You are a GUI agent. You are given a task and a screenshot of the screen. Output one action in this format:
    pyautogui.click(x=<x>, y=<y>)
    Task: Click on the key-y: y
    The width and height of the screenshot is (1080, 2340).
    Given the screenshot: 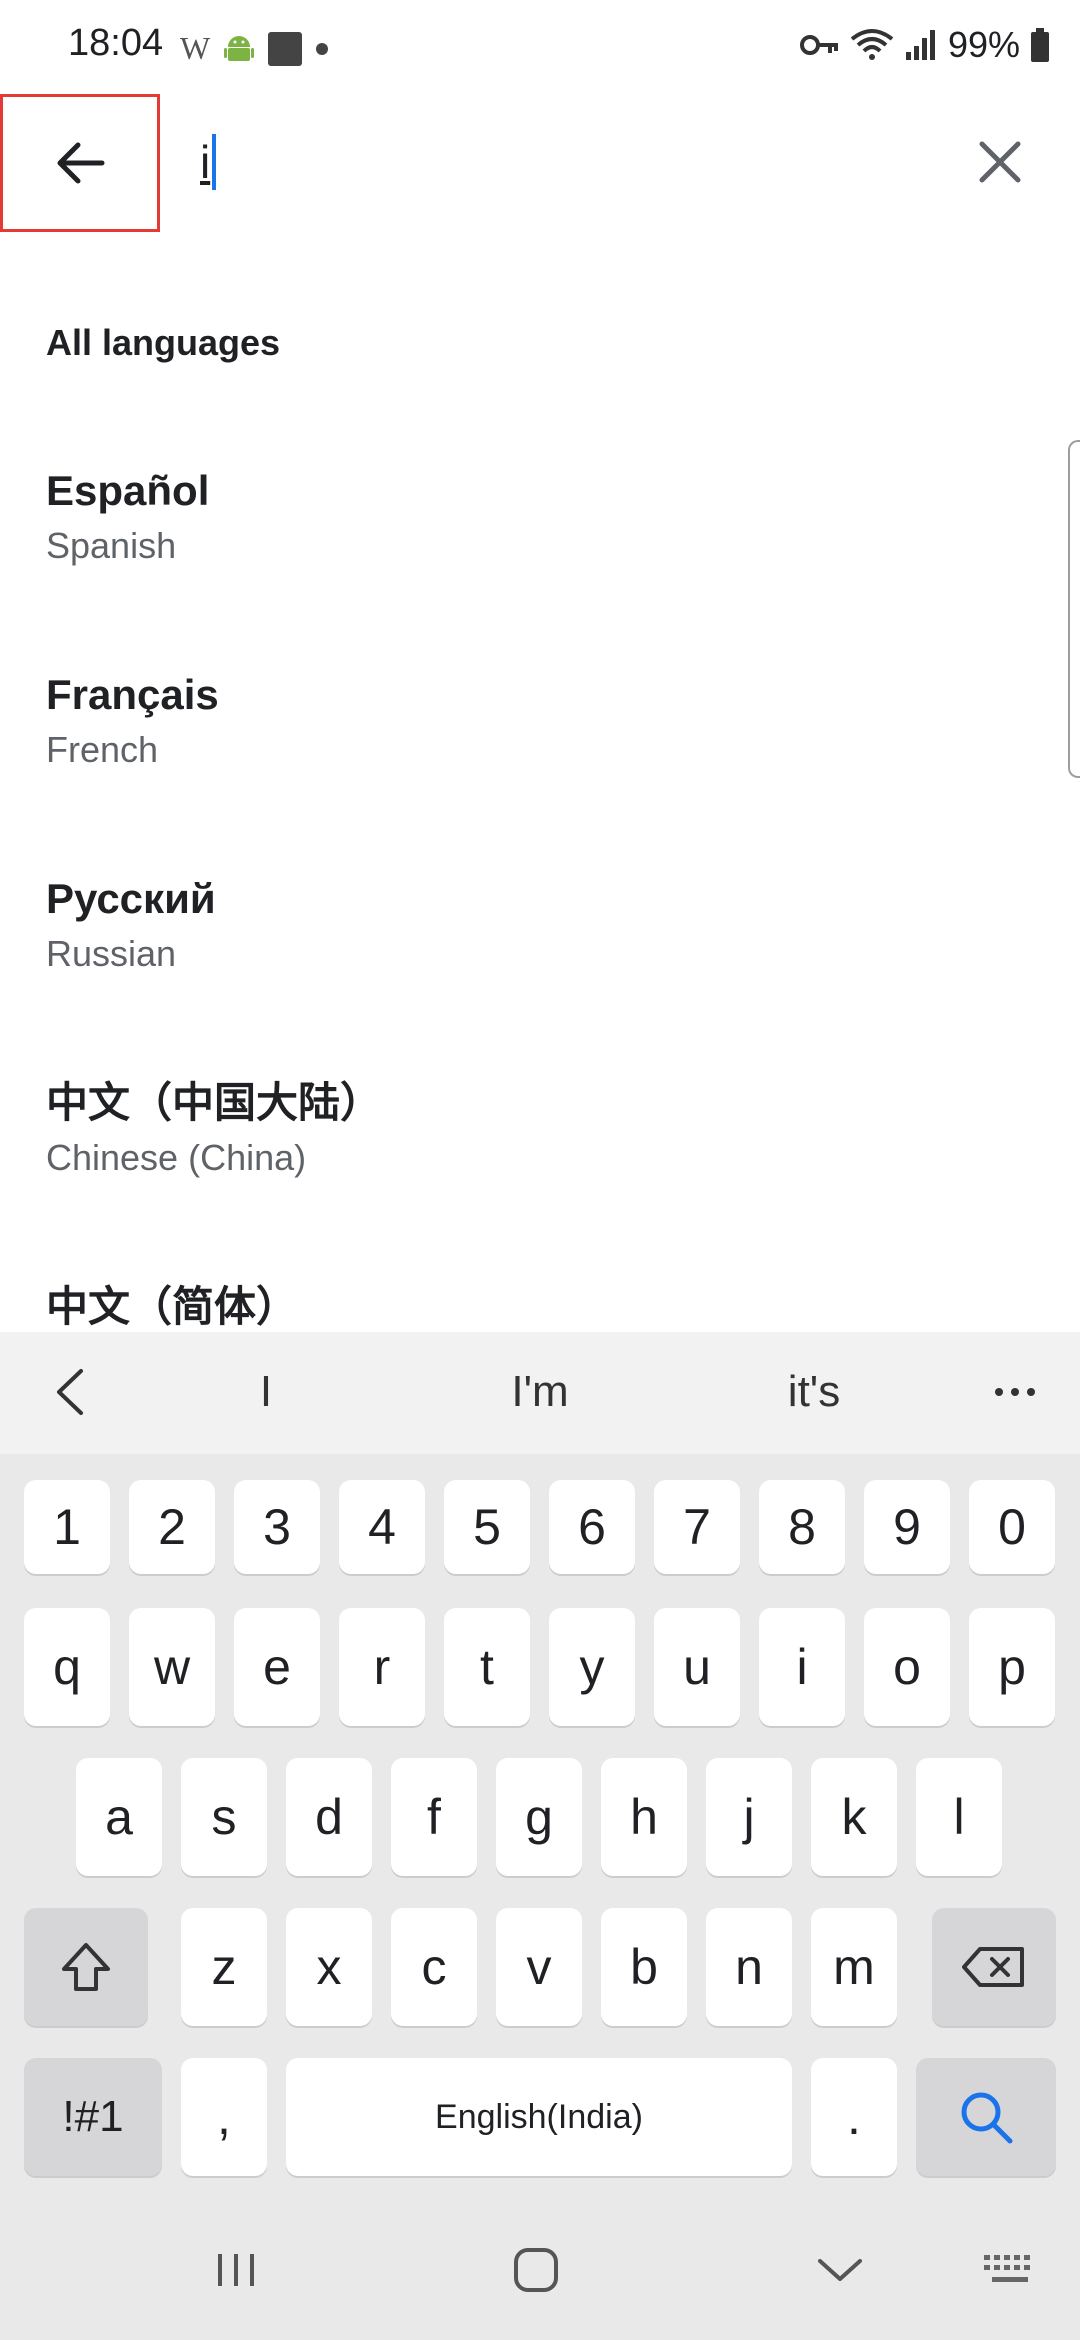 What is the action you would take?
    pyautogui.click(x=592, y=1667)
    